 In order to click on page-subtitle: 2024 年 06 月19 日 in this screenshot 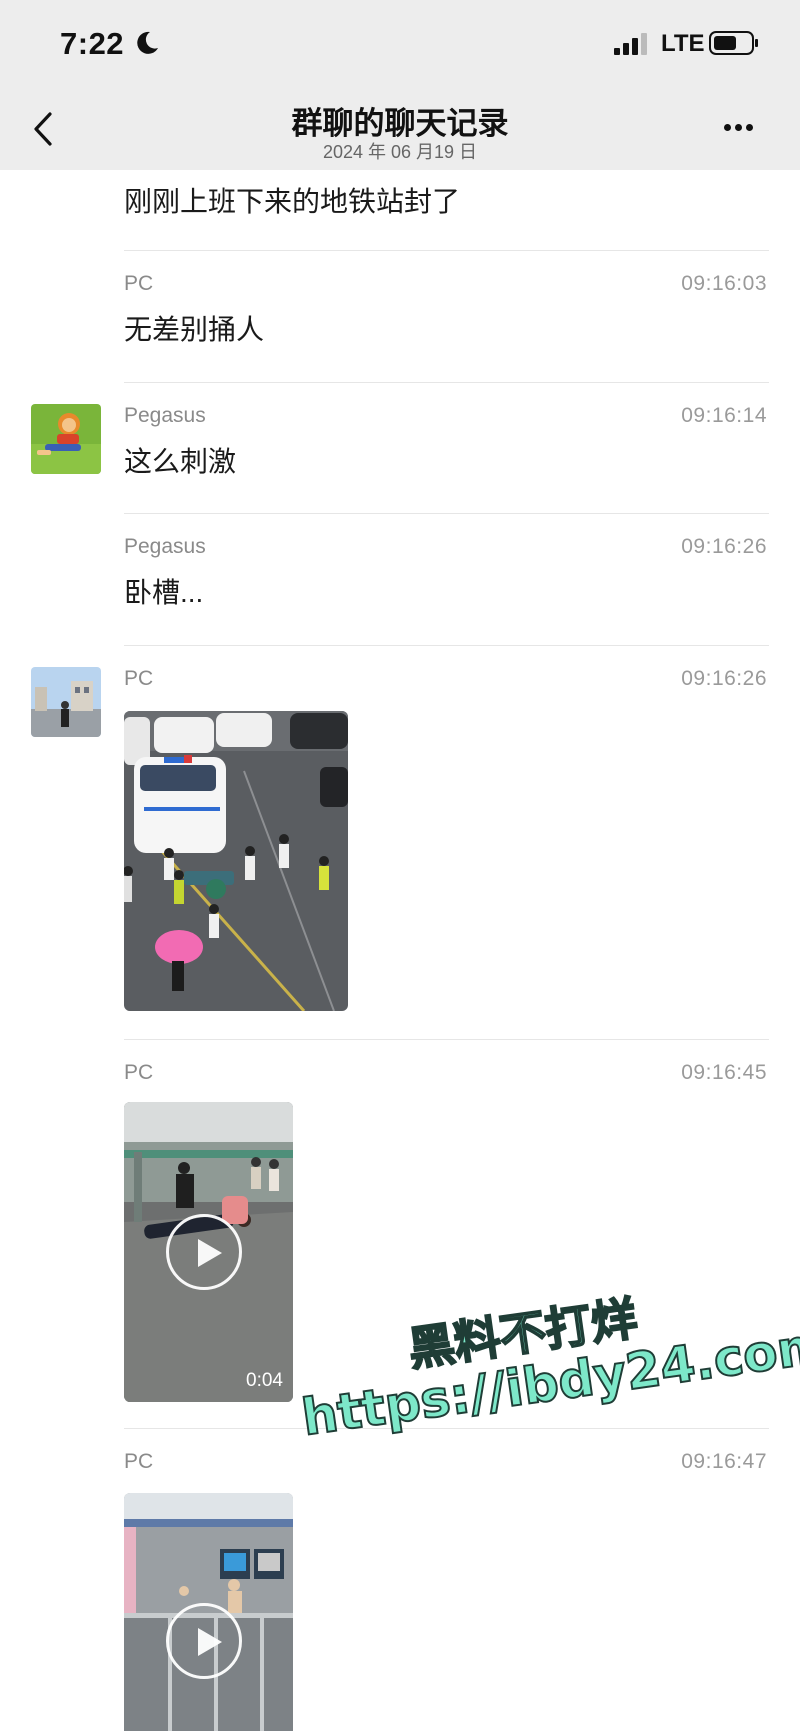, I will do `click(400, 152)`.